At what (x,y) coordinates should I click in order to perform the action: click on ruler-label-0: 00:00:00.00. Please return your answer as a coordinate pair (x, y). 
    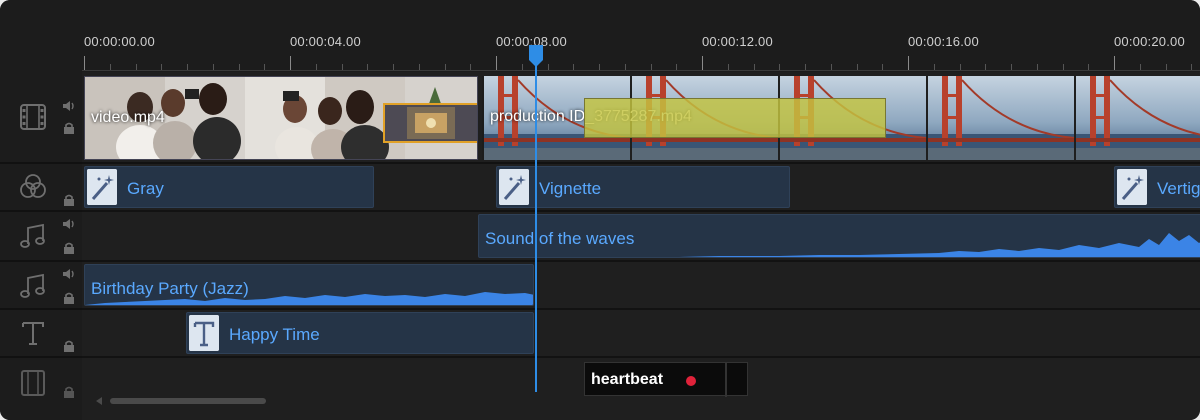
    Looking at the image, I should click on (119, 41).